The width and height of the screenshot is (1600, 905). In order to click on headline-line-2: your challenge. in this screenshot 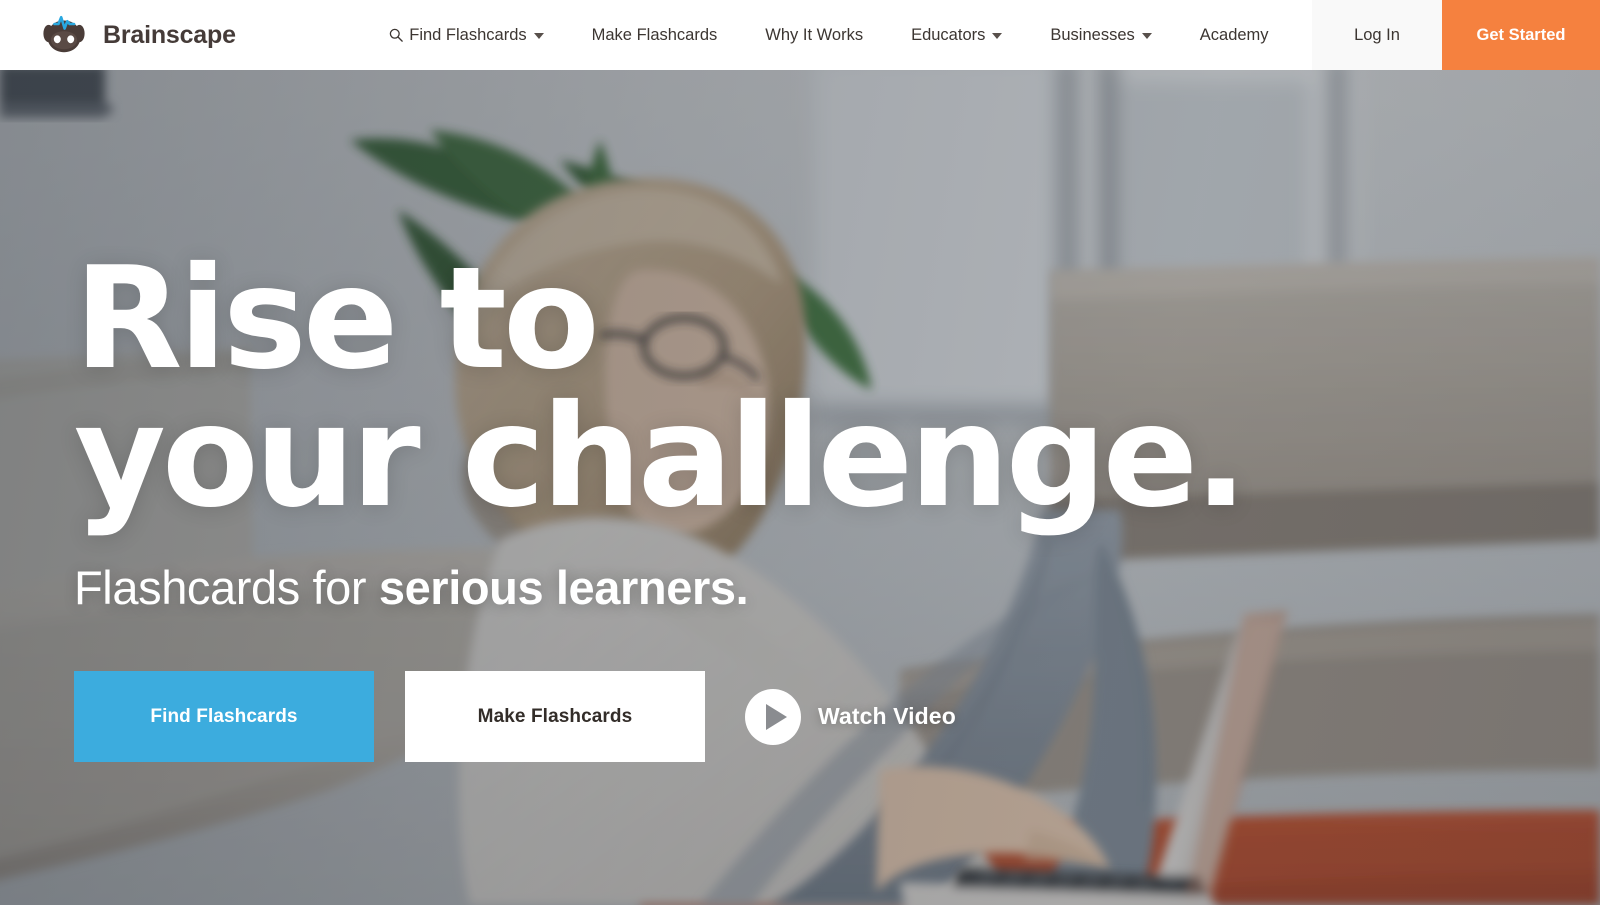, I will do `click(661, 457)`.